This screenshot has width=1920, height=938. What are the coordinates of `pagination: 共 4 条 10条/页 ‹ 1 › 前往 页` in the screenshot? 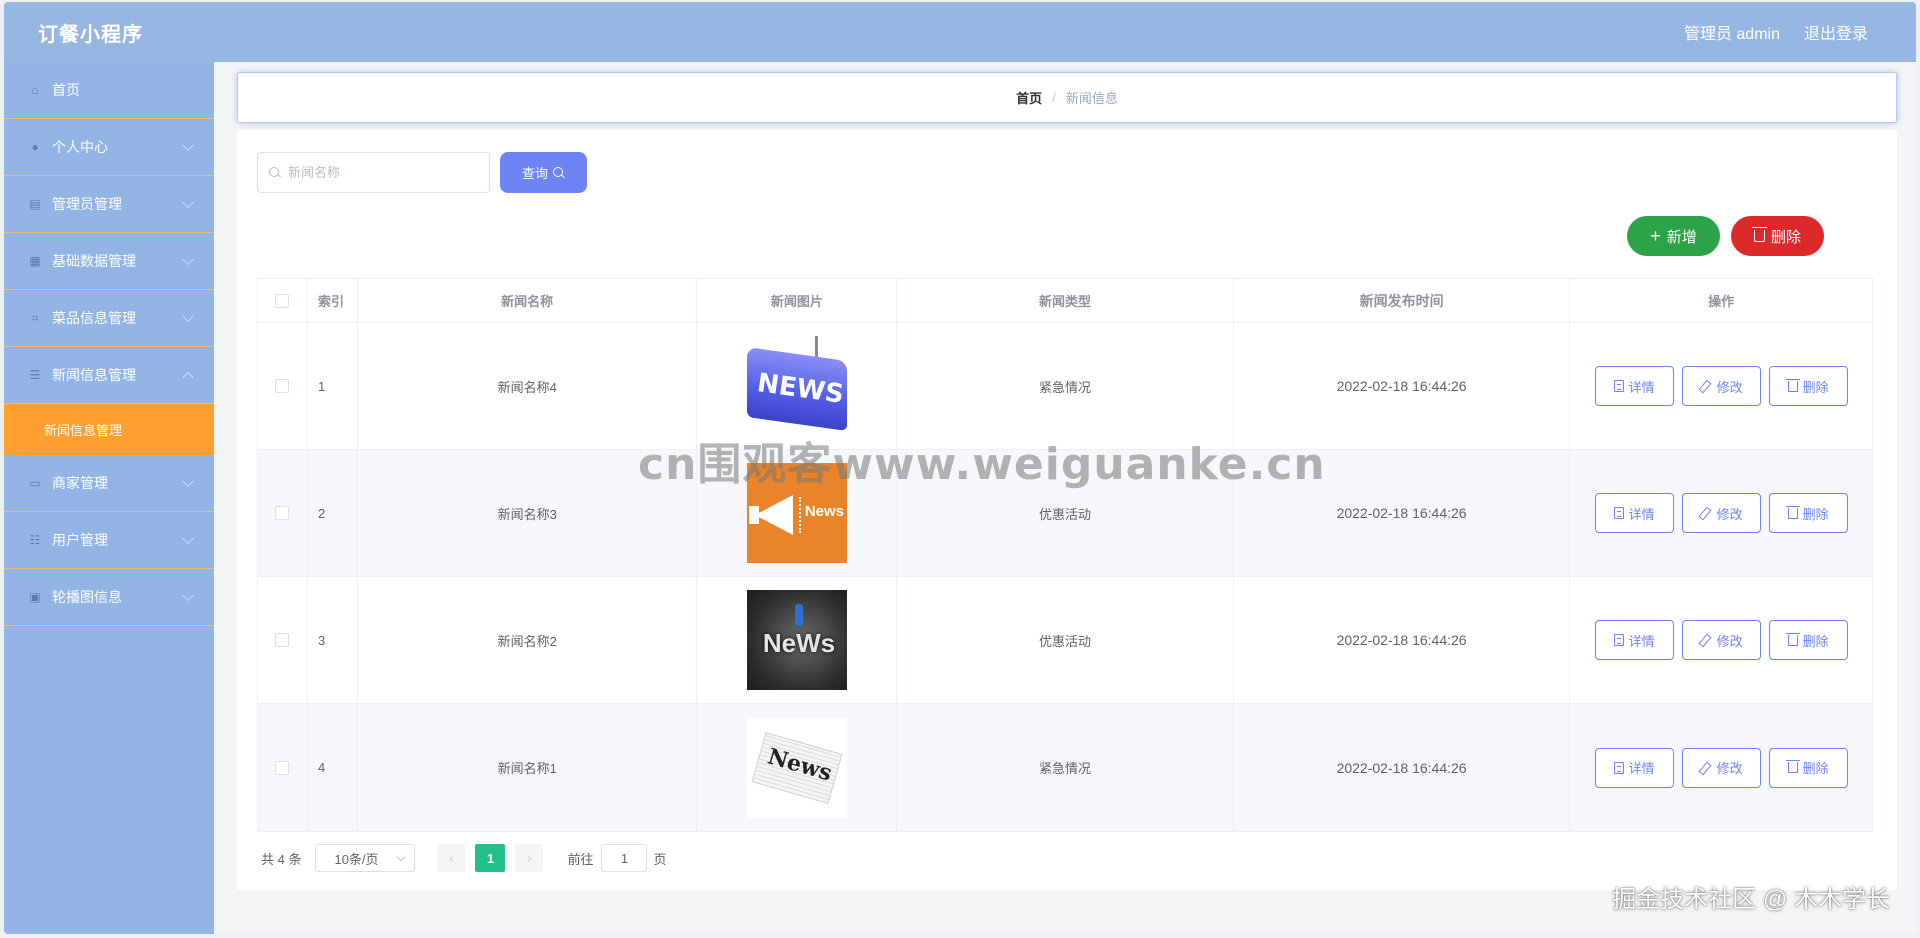 It's located at (464, 858).